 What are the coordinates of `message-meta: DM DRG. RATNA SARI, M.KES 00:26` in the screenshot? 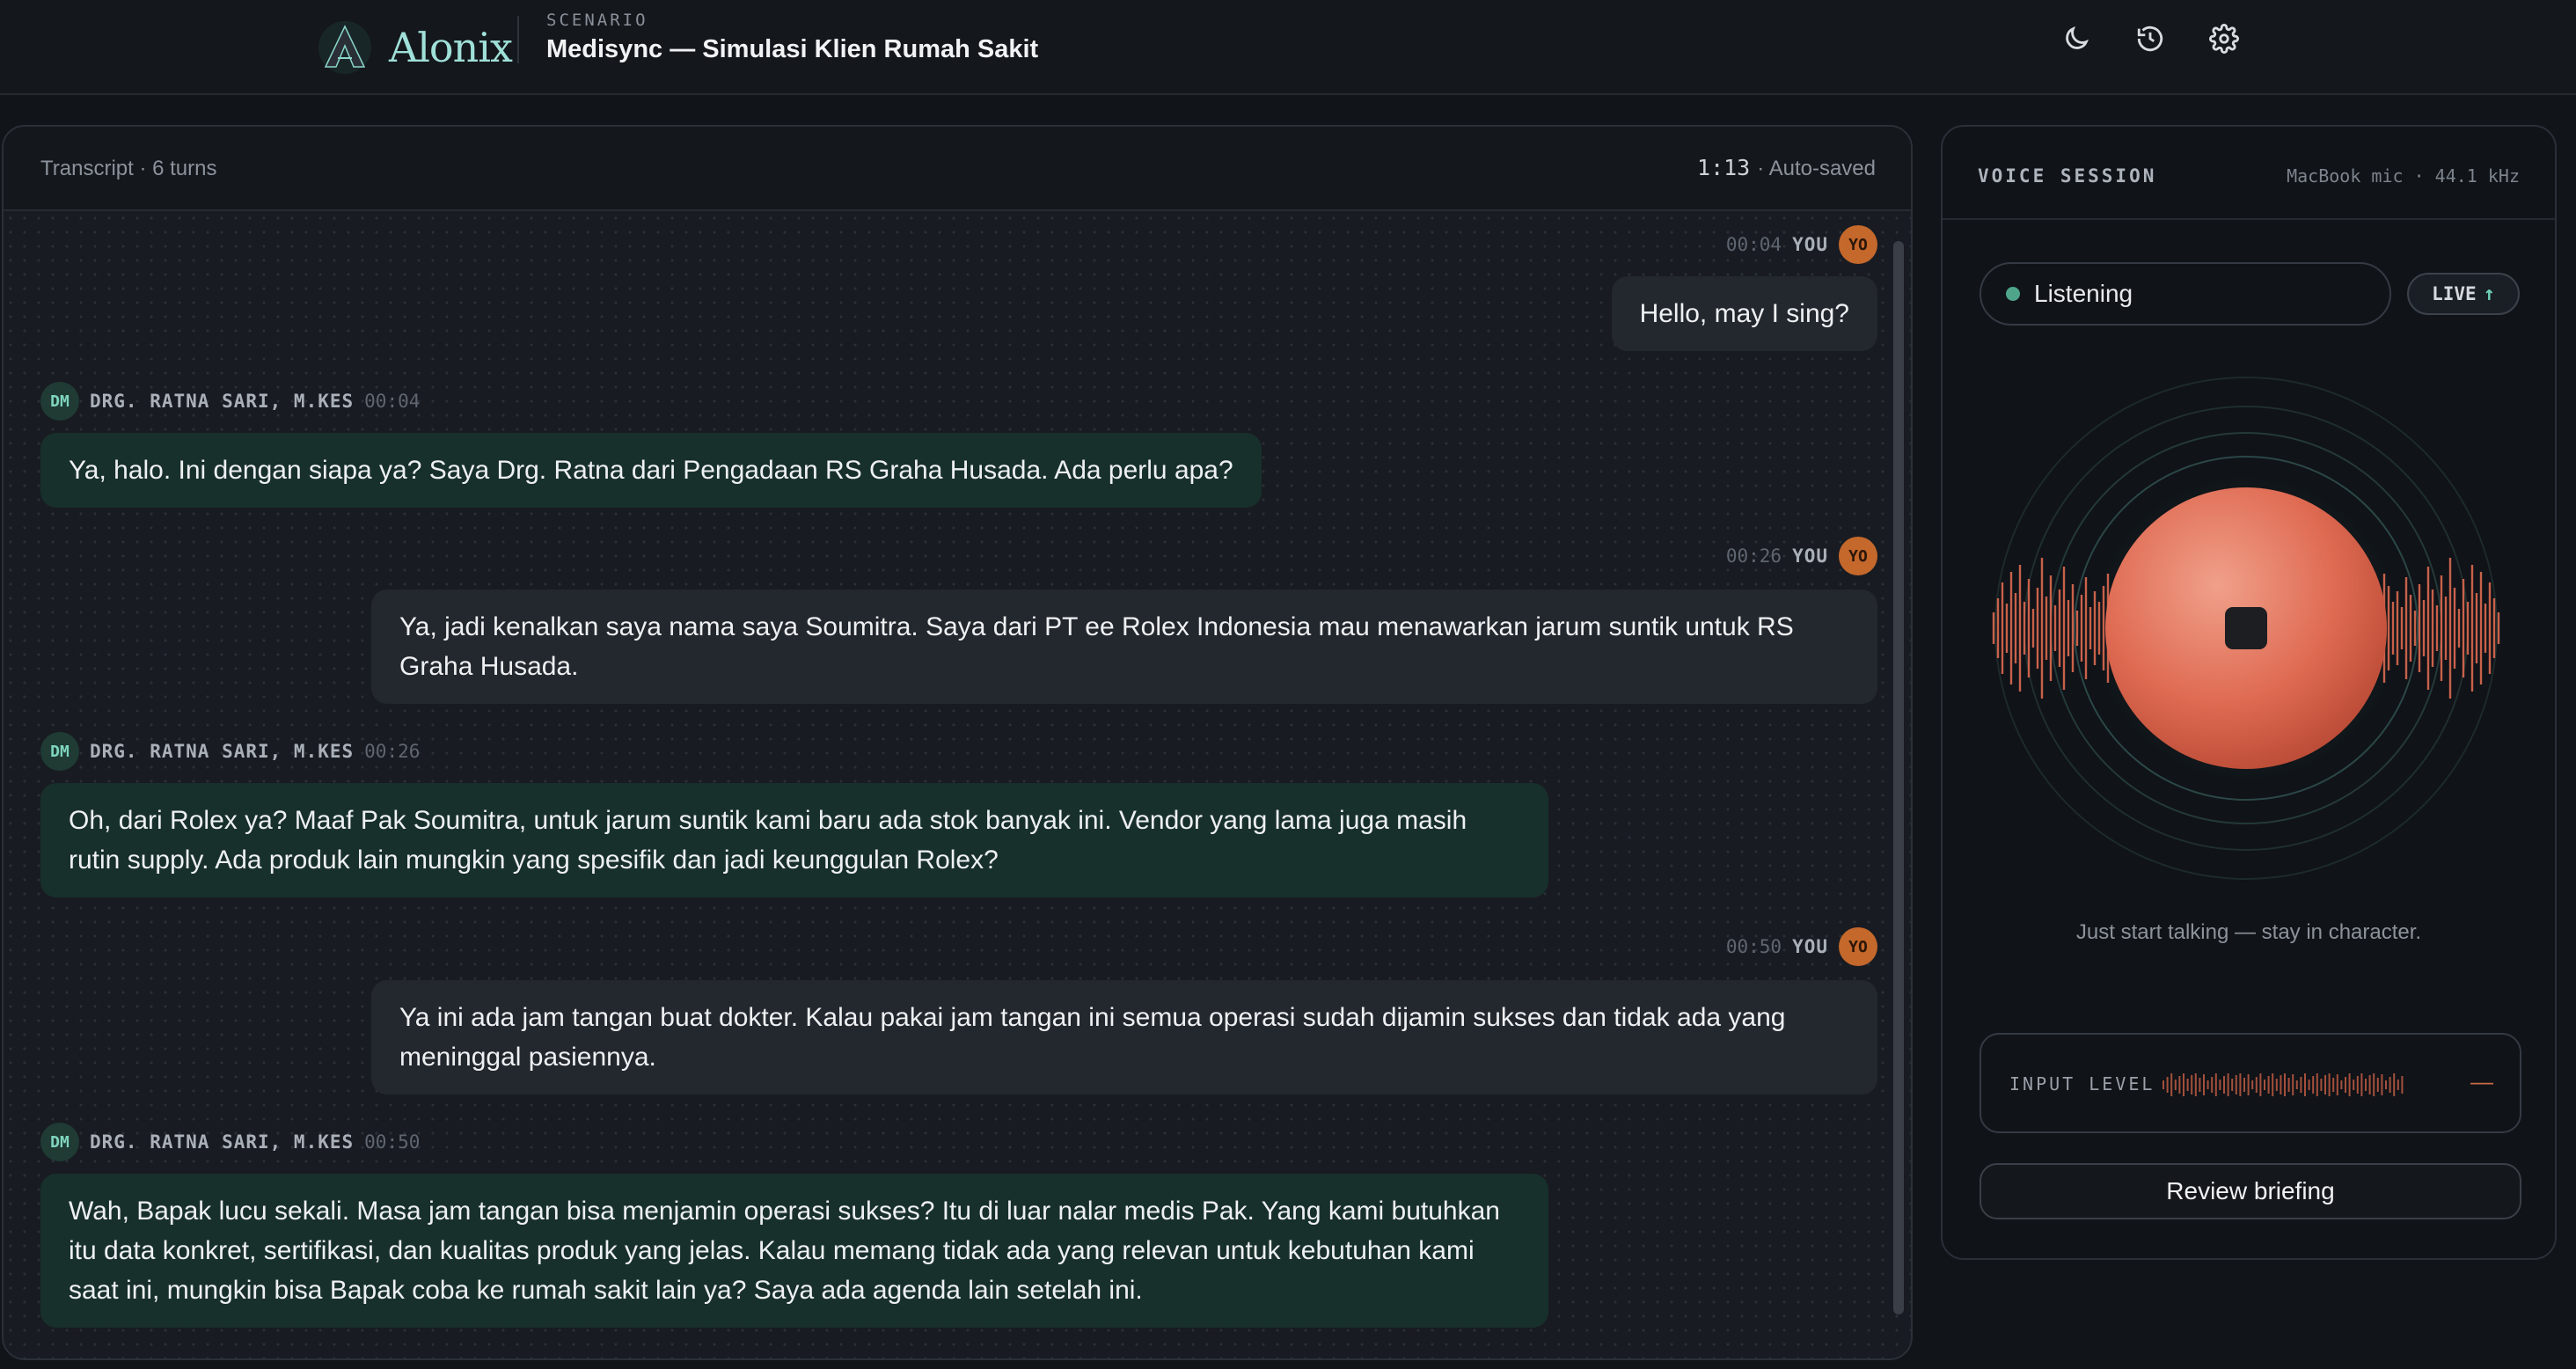 It's located at (230, 751).